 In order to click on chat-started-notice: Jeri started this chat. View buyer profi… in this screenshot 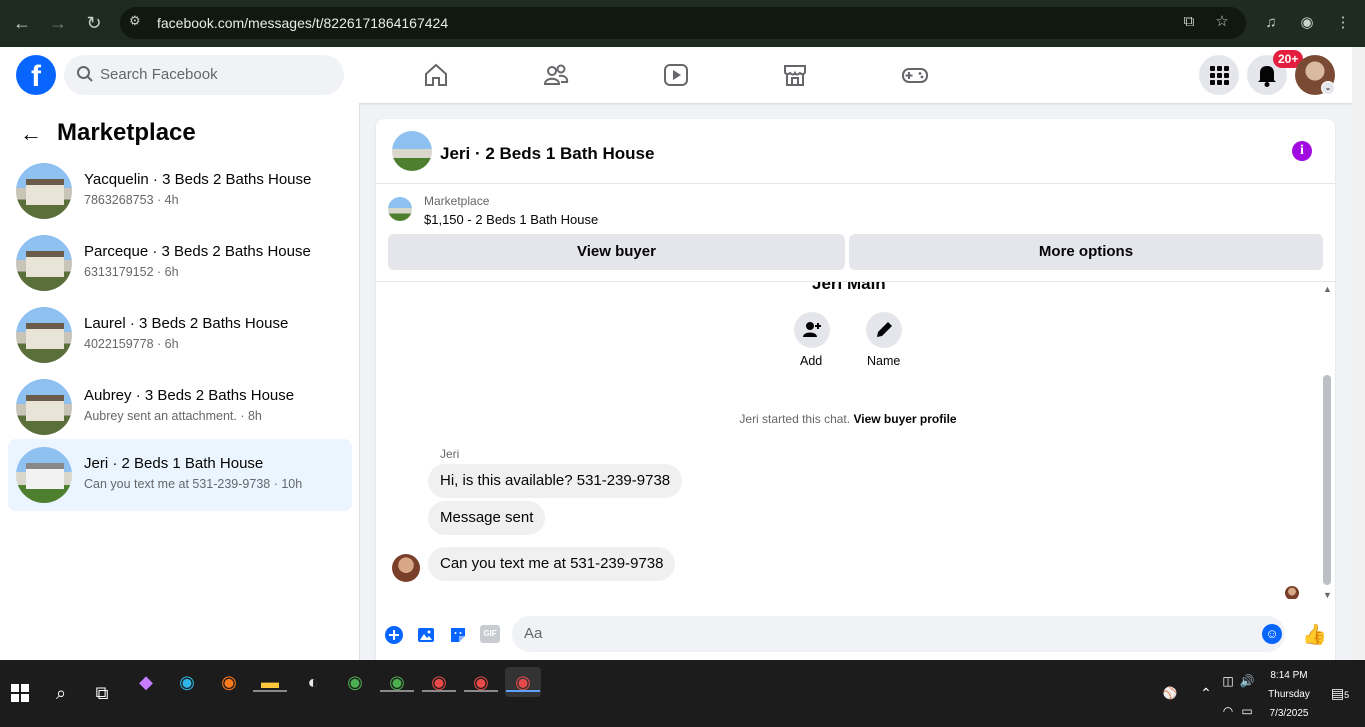, I will do `click(848, 419)`.